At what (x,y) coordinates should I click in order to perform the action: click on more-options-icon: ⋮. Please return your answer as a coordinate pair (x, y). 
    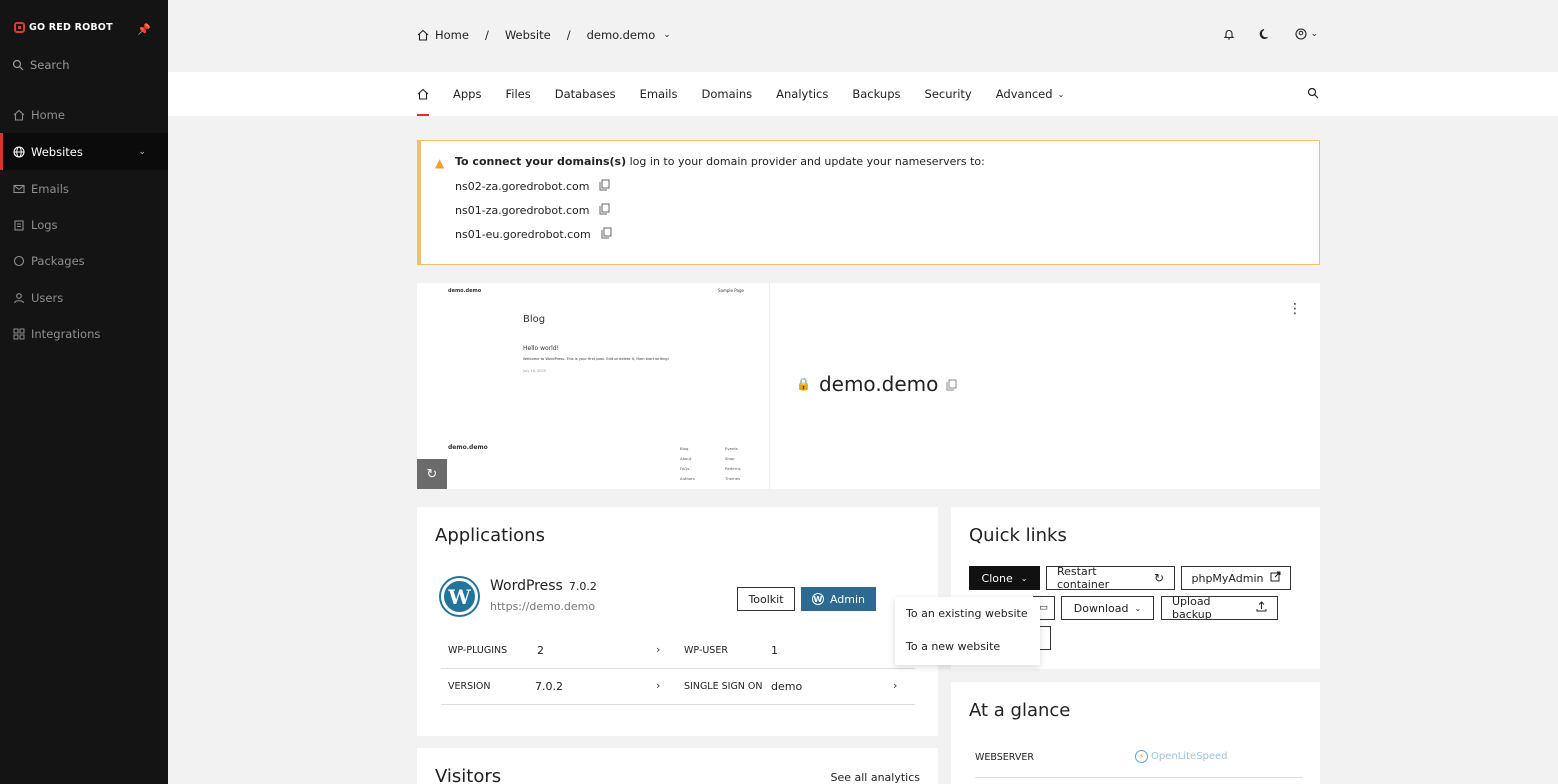
    Looking at the image, I should click on (1295, 309).